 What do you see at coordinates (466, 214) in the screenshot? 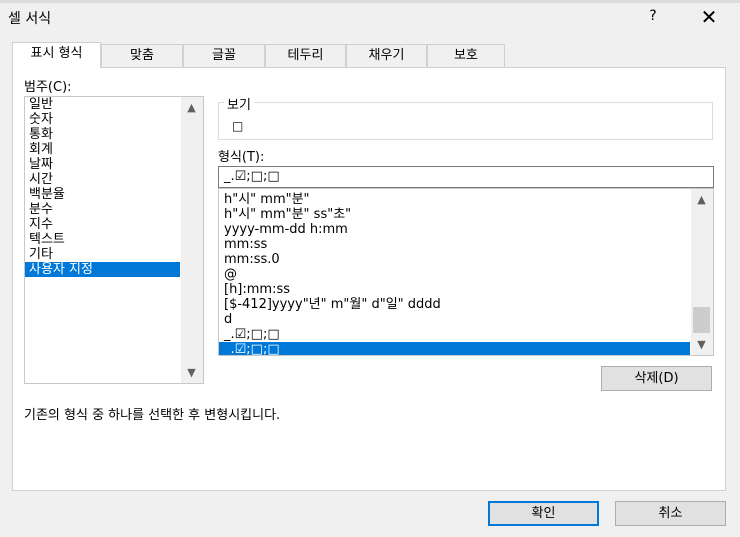
I see `format-item: h"시" mm"분" ss"초"` at bounding box center [466, 214].